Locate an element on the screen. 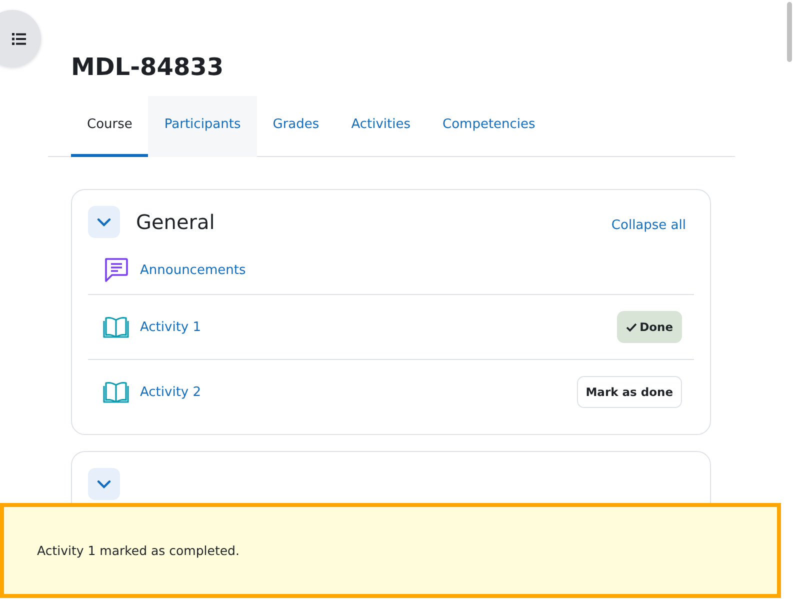 Image resolution: width=794 pixels, height=599 pixels. course-index-button is located at coordinates (20, 38).